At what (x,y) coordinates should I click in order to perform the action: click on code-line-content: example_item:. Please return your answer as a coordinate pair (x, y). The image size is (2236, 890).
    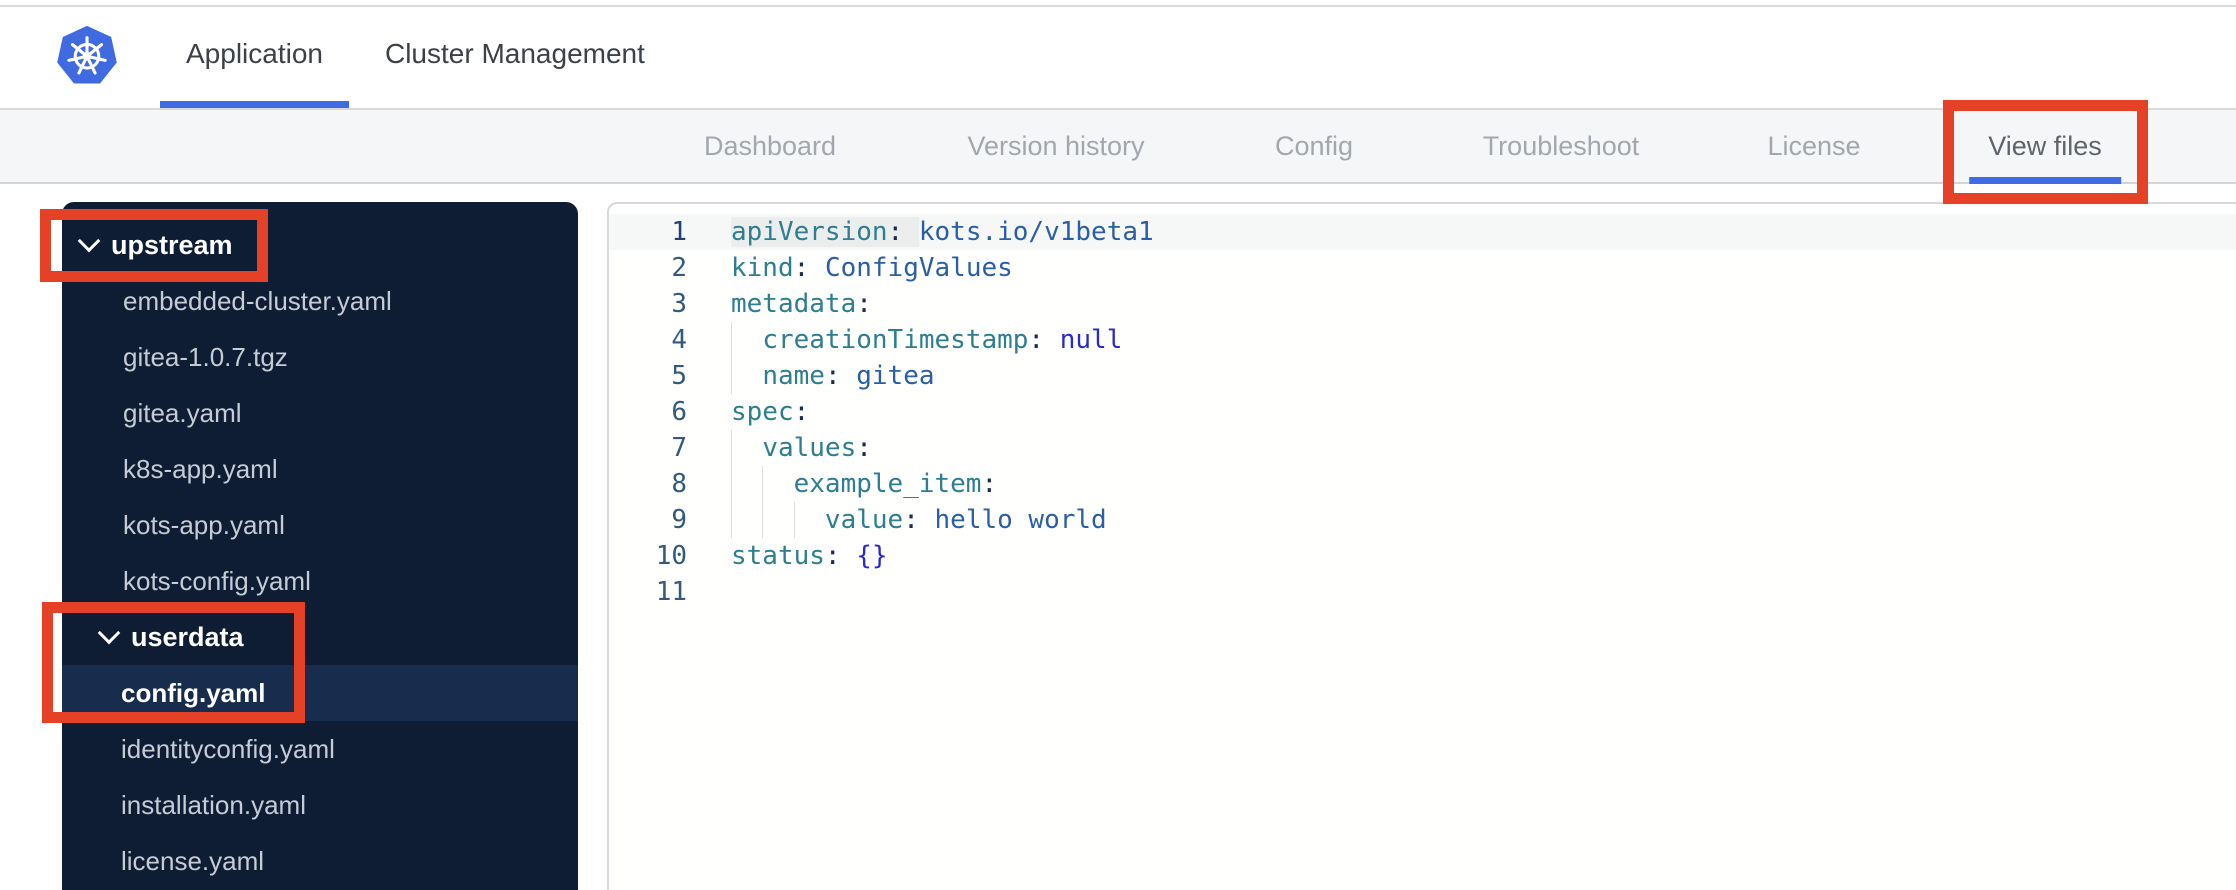
    Looking at the image, I should click on (1483, 484).